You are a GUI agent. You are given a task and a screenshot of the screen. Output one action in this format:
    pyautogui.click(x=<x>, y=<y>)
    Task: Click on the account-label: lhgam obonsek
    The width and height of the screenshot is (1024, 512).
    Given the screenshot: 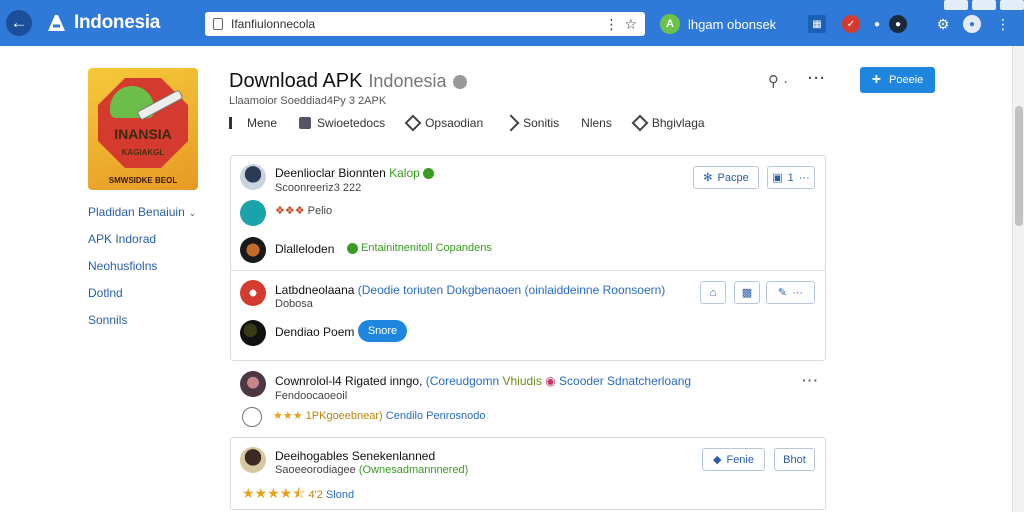 What is the action you would take?
    pyautogui.click(x=732, y=24)
    